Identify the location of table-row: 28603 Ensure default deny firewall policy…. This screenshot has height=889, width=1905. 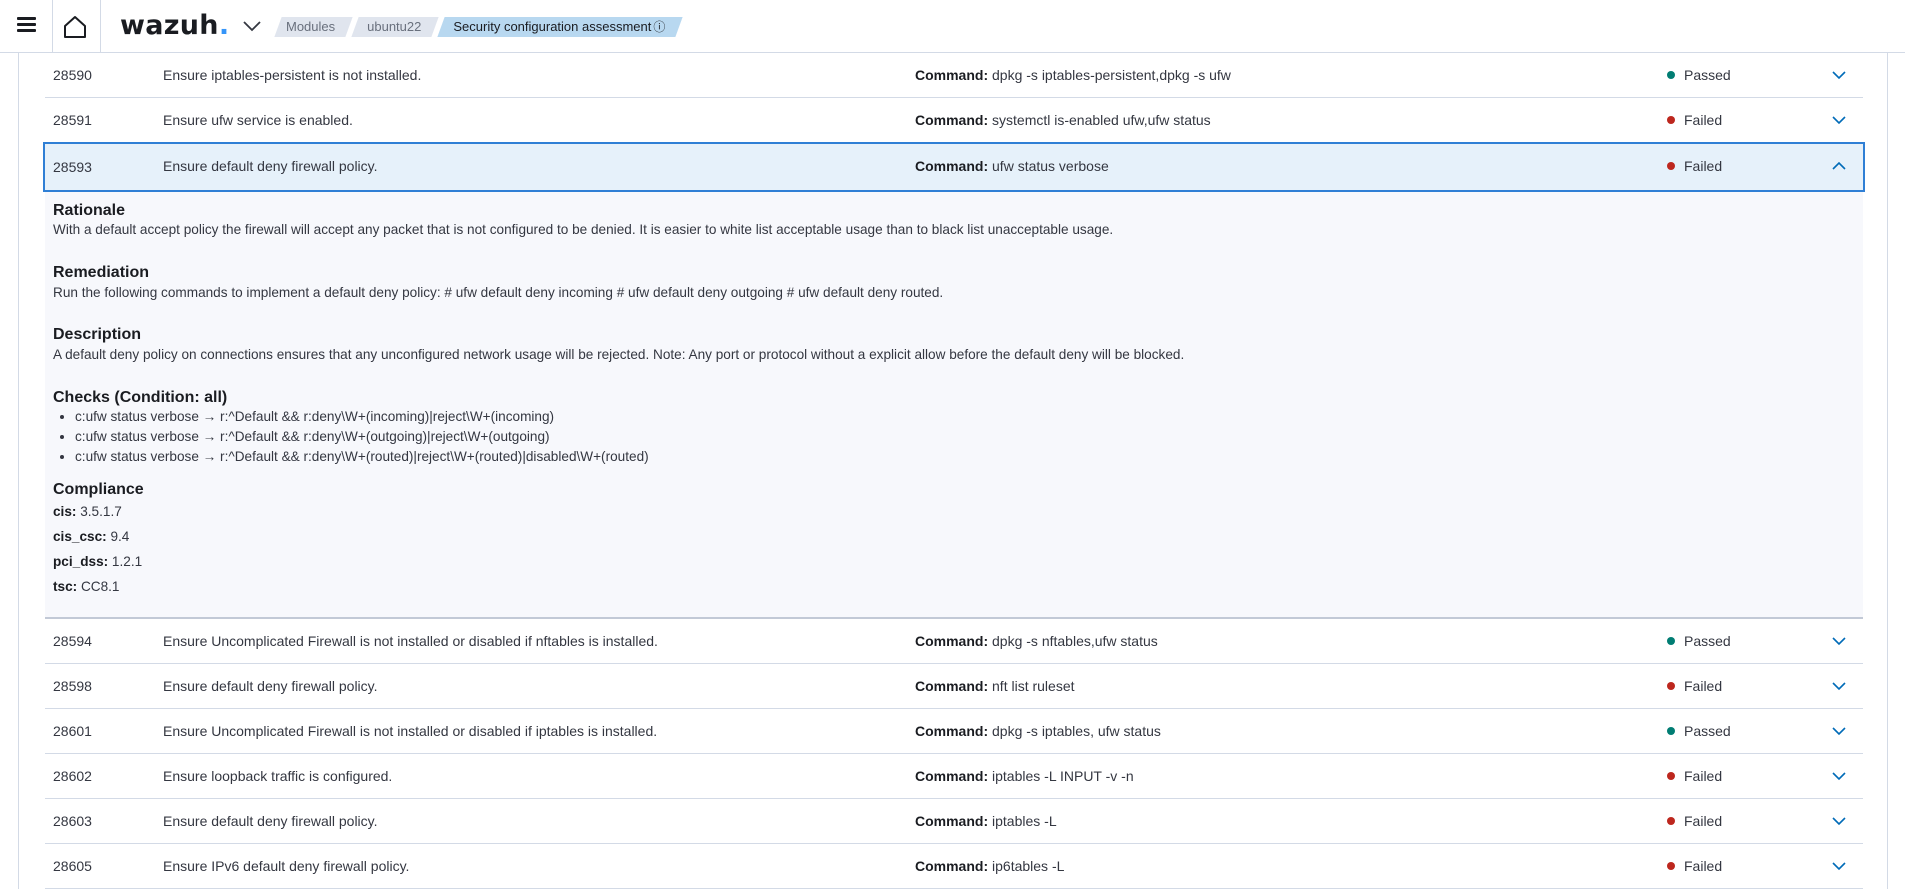
(954, 821).